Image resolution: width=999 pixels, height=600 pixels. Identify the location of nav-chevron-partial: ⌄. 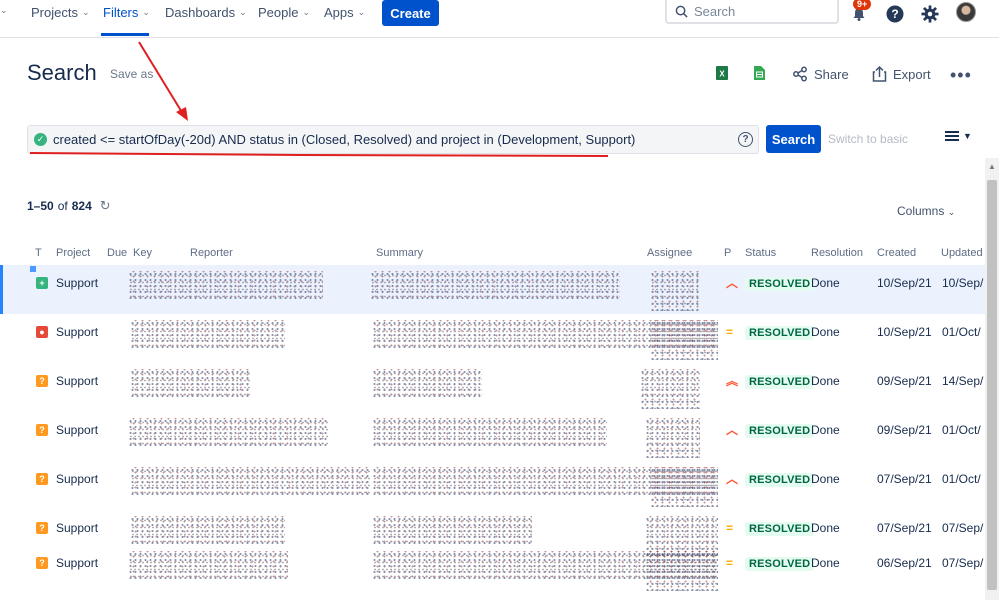
(4, 10).